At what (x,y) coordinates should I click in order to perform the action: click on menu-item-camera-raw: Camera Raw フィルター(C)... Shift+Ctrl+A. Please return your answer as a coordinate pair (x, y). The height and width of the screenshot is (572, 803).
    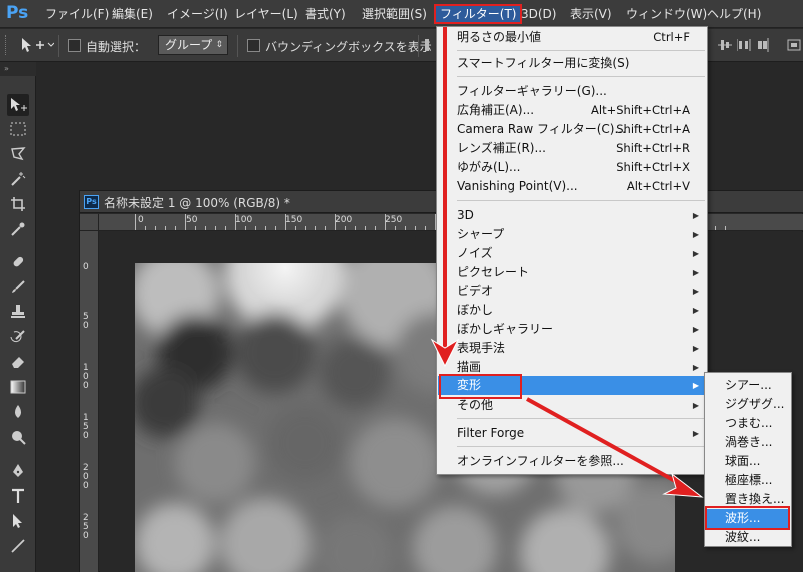
    Looking at the image, I should click on (572, 129).